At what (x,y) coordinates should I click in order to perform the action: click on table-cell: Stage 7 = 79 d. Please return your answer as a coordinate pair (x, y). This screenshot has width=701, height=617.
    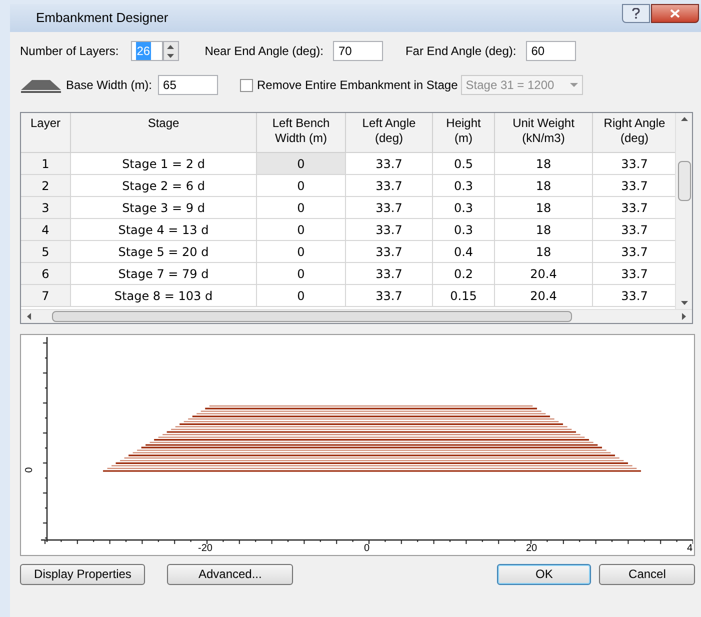
    Looking at the image, I should click on (164, 273).